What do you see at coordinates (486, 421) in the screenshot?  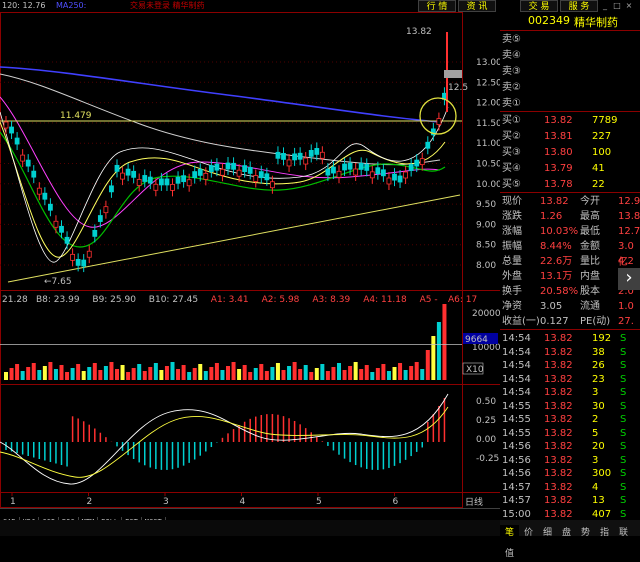 I see `macd-tick: 0.25` at bounding box center [486, 421].